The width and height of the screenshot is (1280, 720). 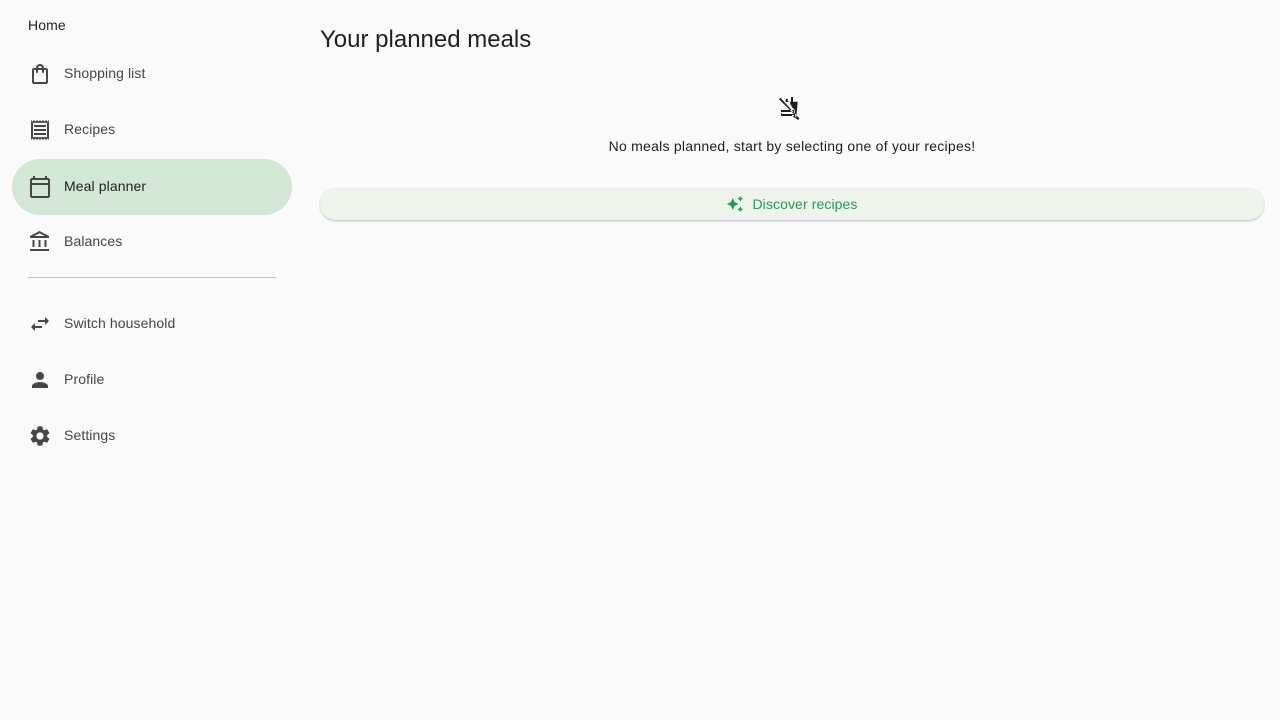 What do you see at coordinates (40, 380) in the screenshot?
I see `person-icon` at bounding box center [40, 380].